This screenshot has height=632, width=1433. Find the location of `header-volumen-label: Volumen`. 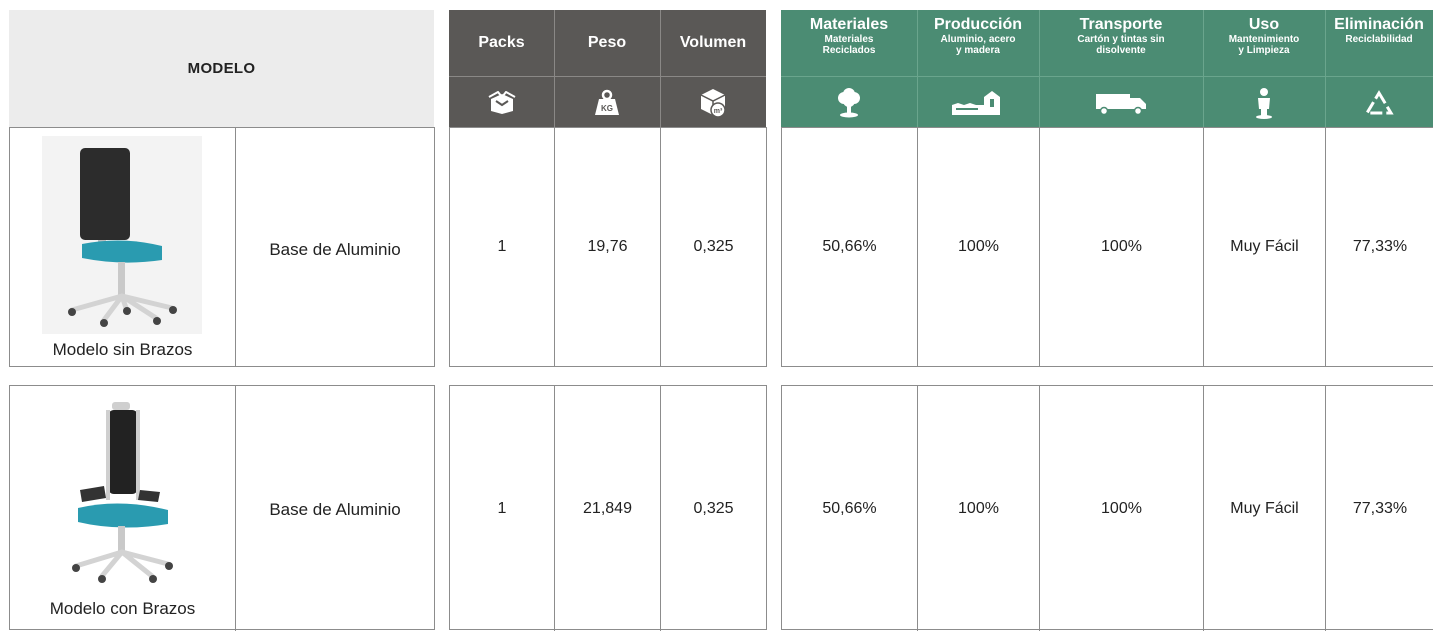

header-volumen-label: Volumen is located at coordinates (713, 42).